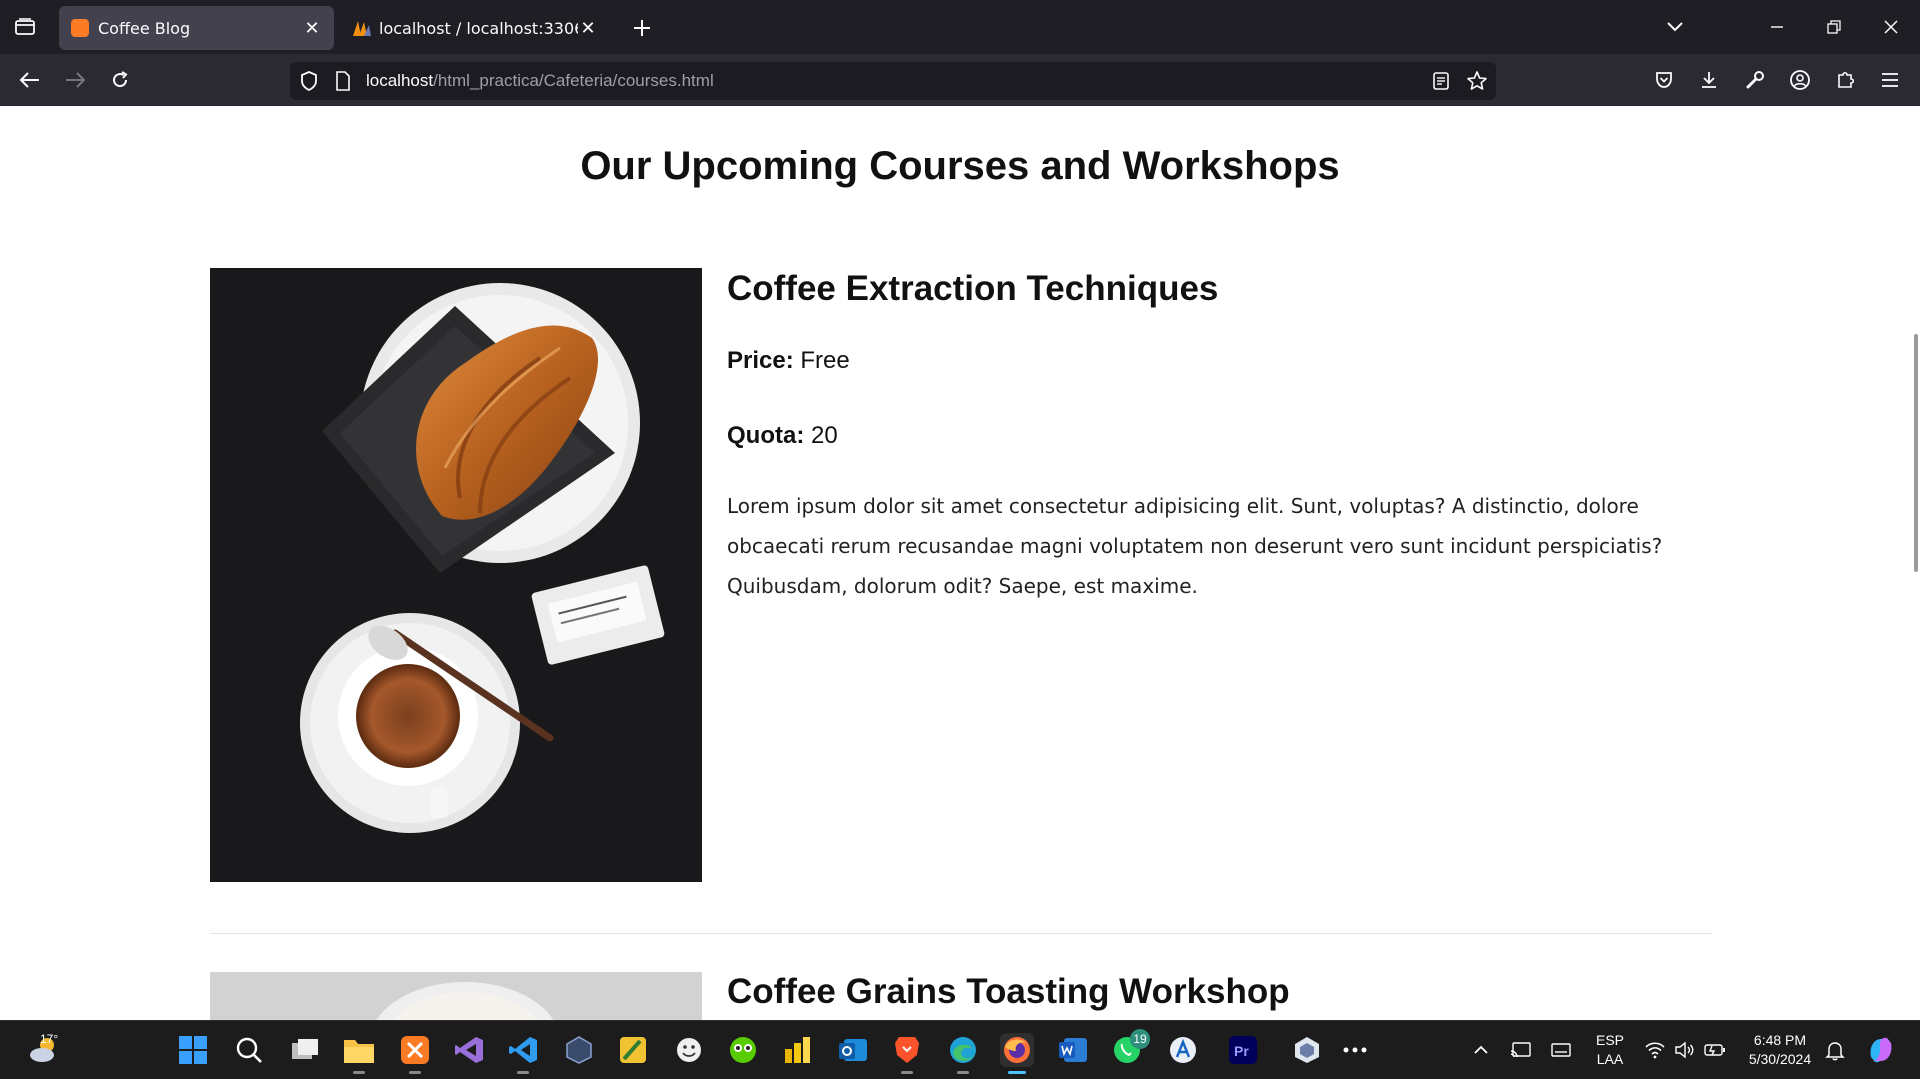  Describe the element at coordinates (825, 360) in the screenshot. I see `price-value: Free` at that location.